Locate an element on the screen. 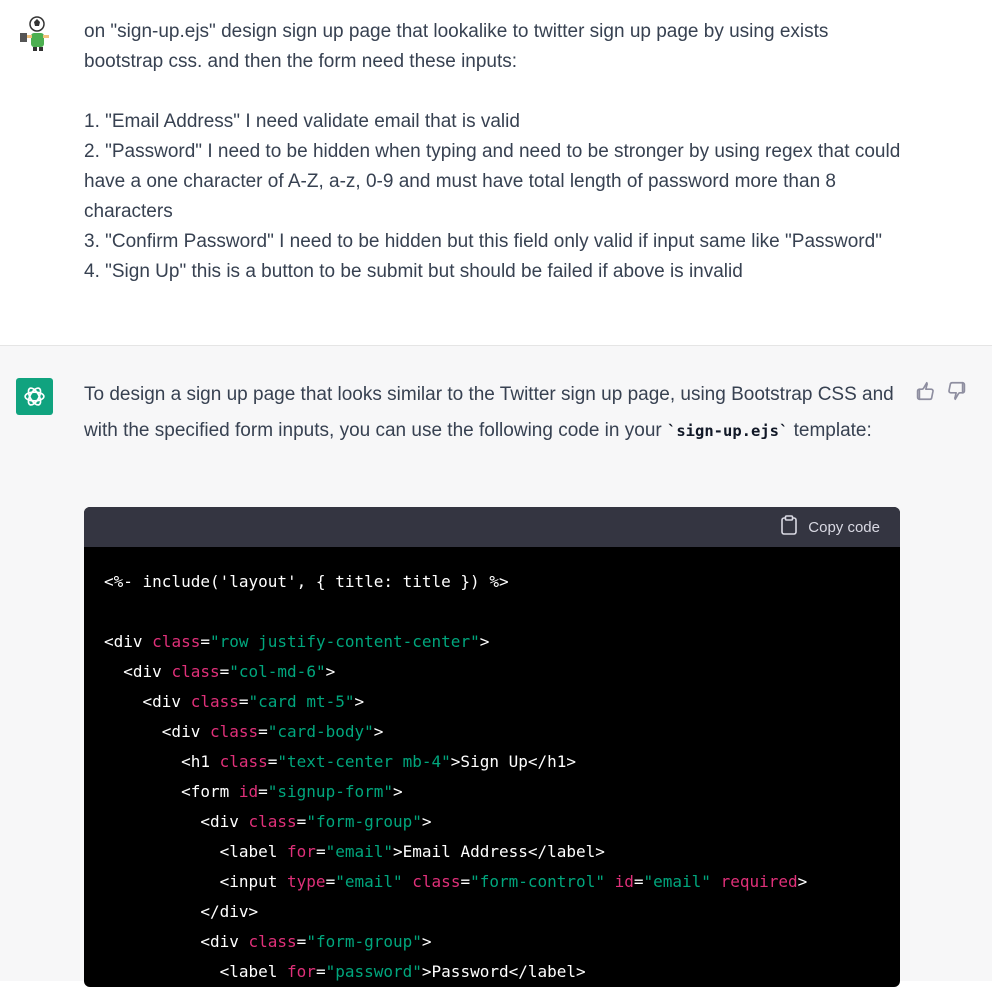 This screenshot has height=987, width=992. code-token: "form-control" is located at coordinates (537, 881).